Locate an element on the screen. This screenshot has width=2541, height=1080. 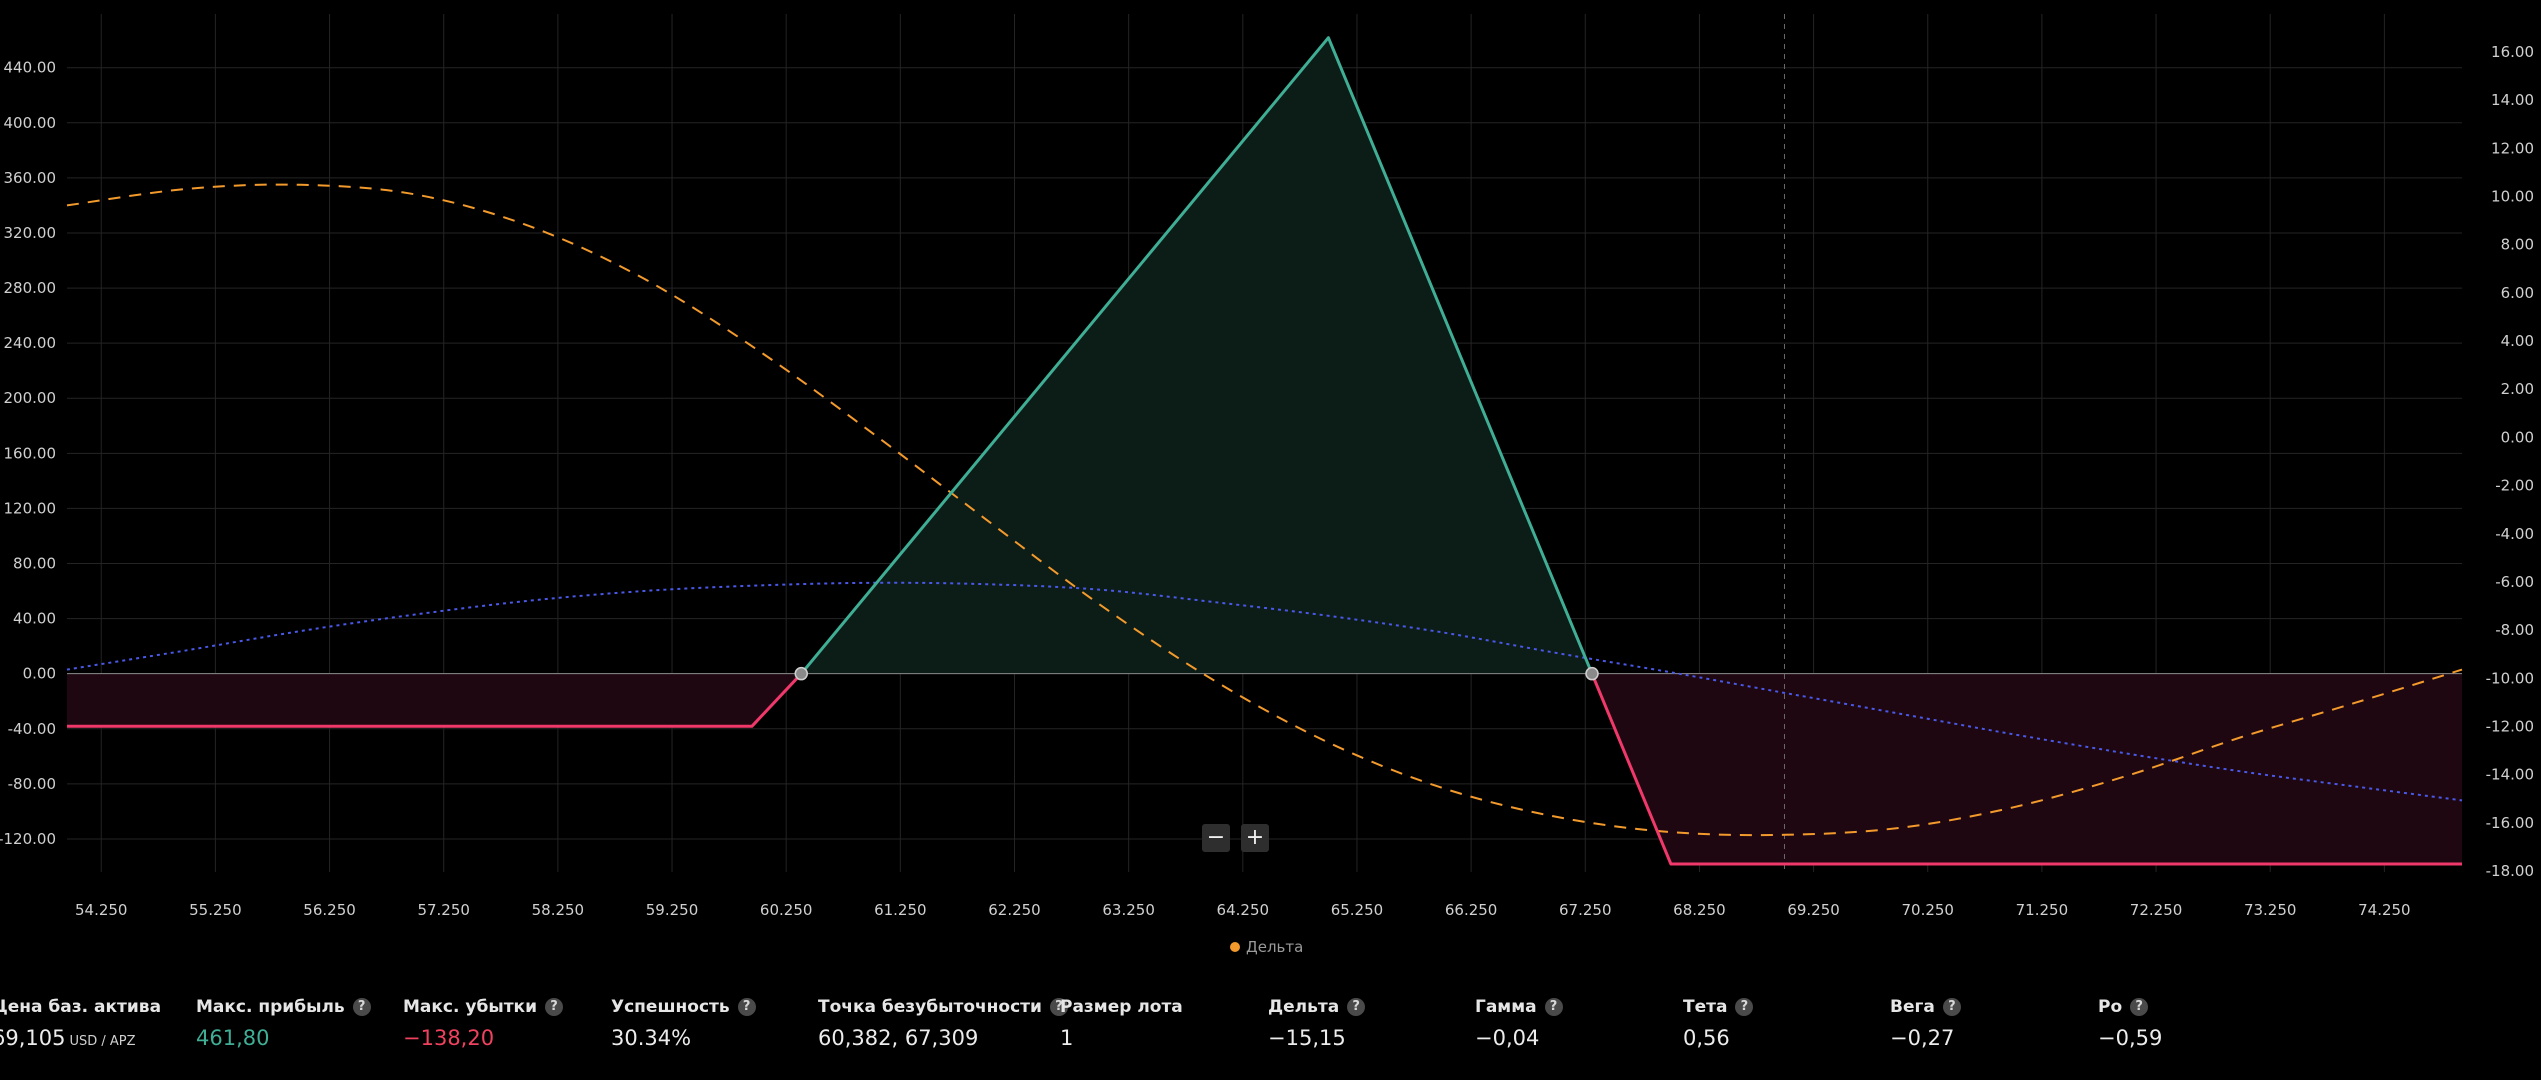
x-tick-label: 71.250 is located at coordinates (2042, 910).